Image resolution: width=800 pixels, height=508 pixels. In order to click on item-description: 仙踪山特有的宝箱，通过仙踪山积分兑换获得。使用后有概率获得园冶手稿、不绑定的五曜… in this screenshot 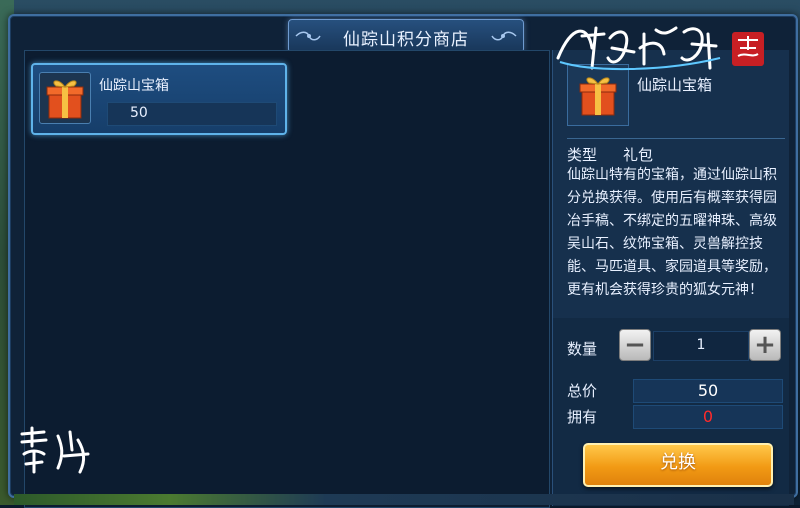, I will do `click(672, 232)`.